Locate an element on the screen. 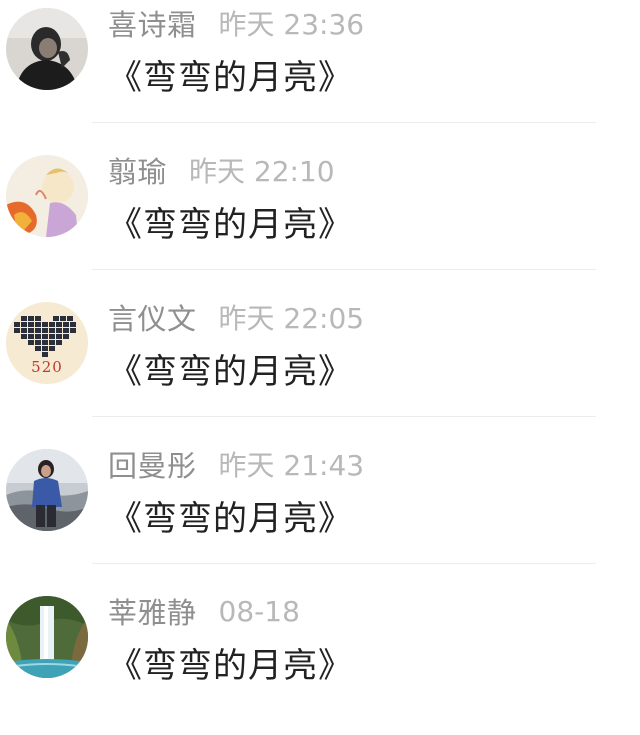 The height and width of the screenshot is (735, 640). username: 翦瑜 is located at coordinates (137, 170).